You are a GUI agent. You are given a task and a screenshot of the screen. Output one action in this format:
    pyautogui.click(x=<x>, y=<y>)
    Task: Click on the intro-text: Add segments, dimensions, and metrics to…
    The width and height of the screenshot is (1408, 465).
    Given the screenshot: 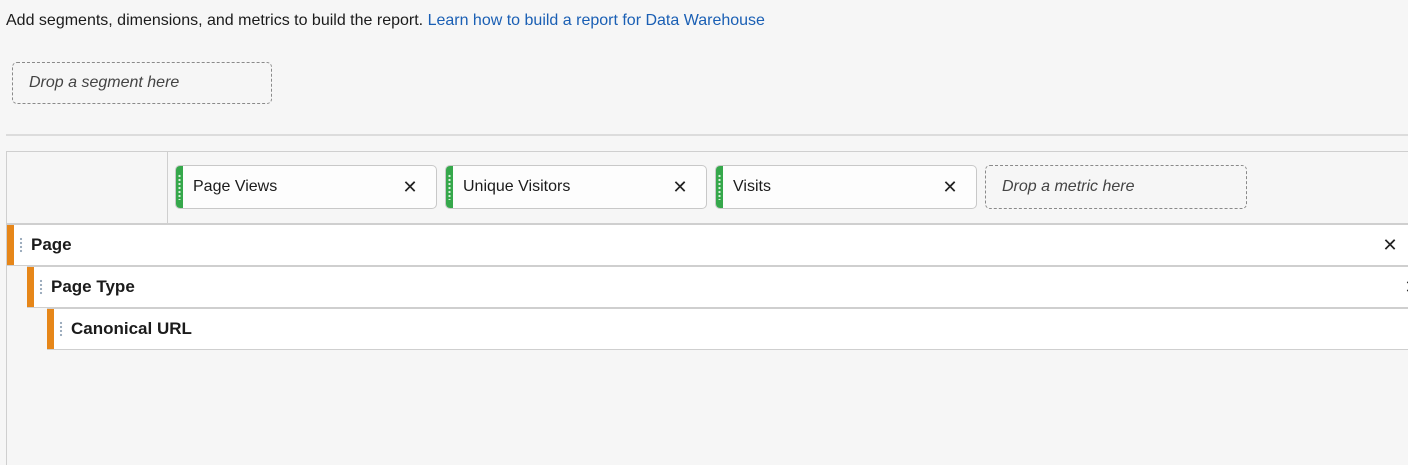 What is the action you would take?
    pyautogui.click(x=385, y=21)
    